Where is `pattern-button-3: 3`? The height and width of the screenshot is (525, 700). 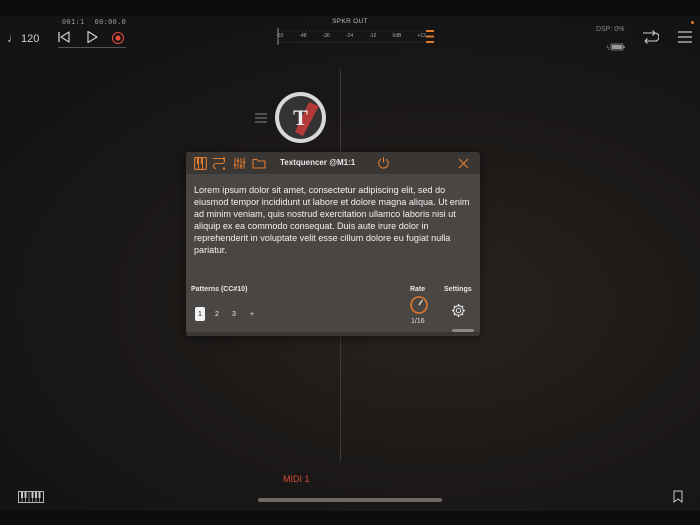
pattern-button-3: 3 is located at coordinates (234, 314).